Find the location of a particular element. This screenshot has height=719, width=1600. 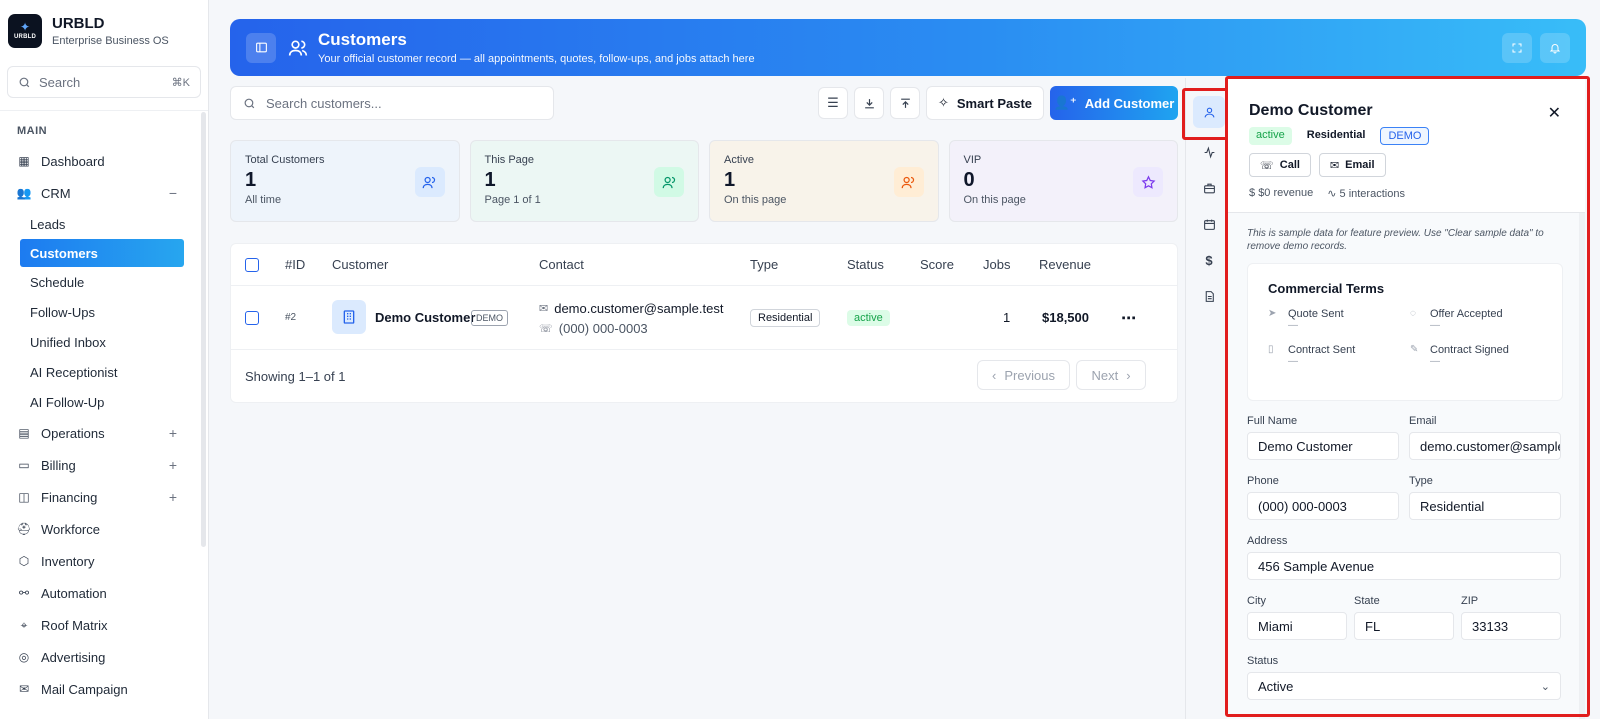

toggle-sidebar-button is located at coordinates (261, 47).